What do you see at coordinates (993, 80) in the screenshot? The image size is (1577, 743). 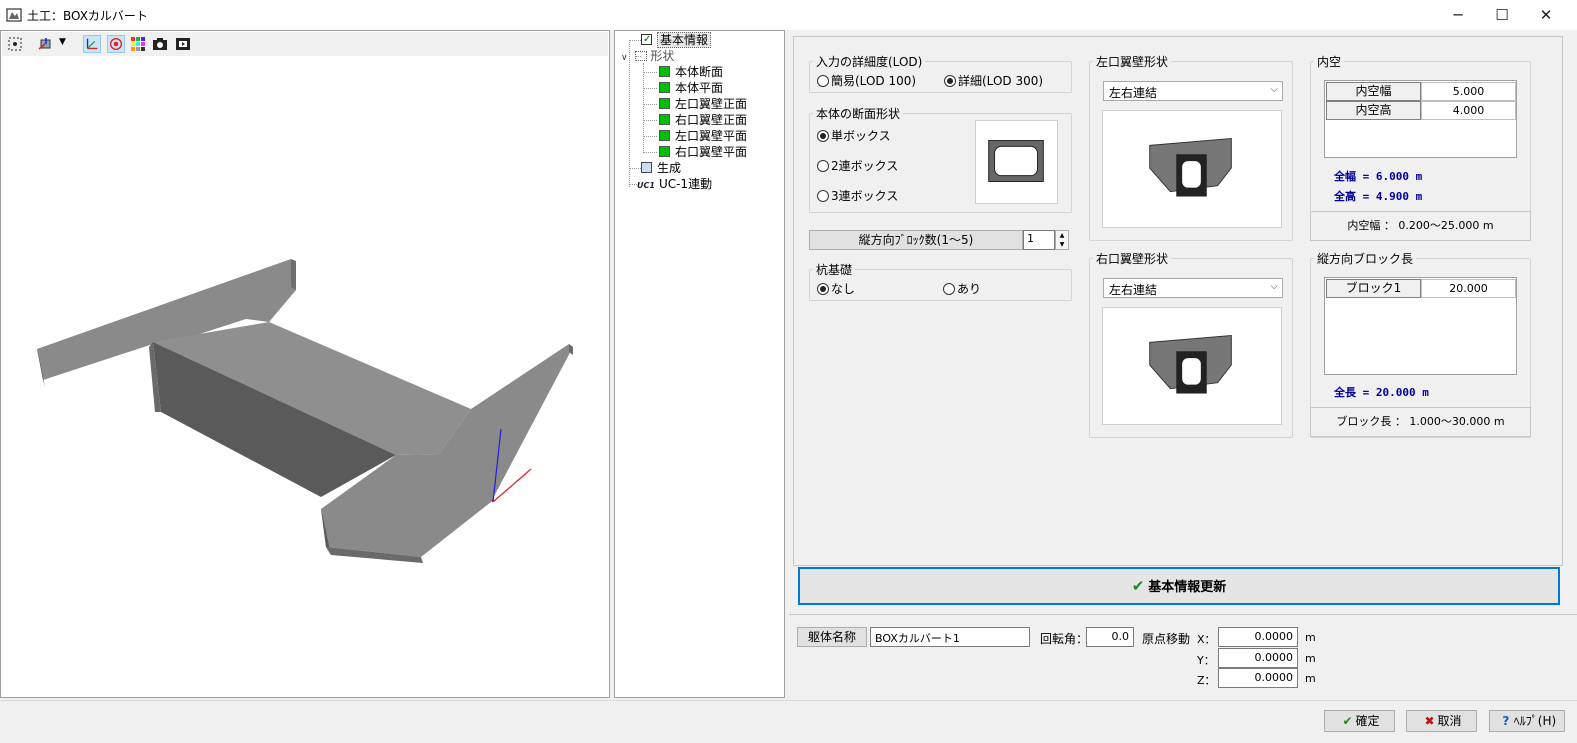 I see `lod-detail-radio: 詳細(LOD 300)` at bounding box center [993, 80].